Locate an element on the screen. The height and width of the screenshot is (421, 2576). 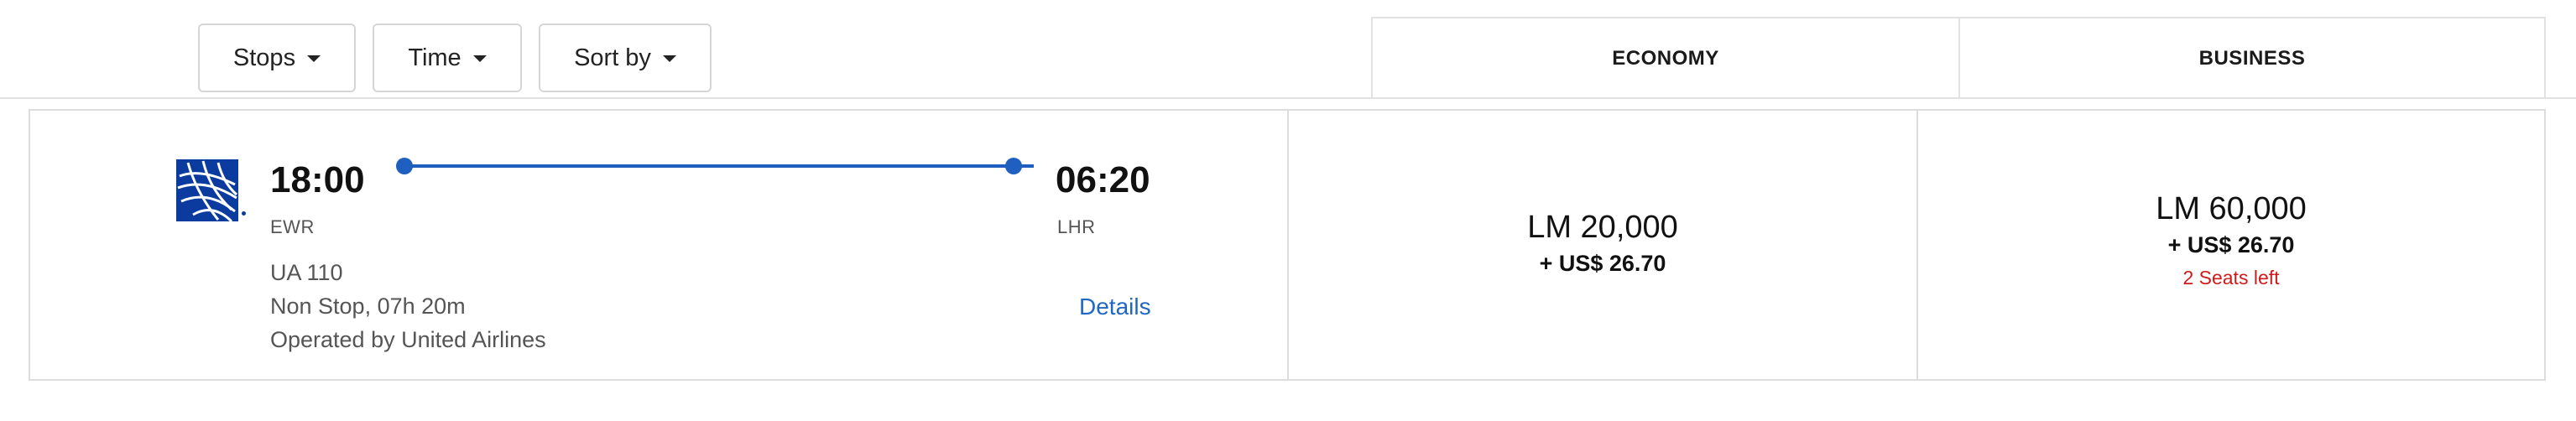
economy-column-header: ECONOMY is located at coordinates (1665, 58).